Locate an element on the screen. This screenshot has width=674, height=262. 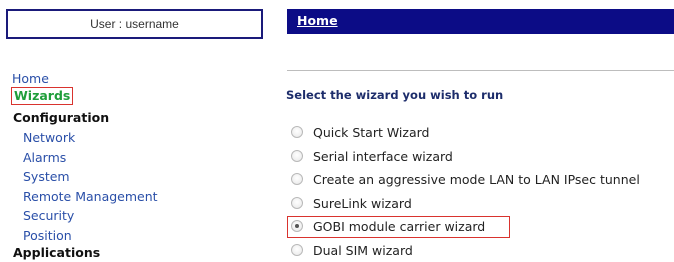
radio-button-selected is located at coordinates (297, 226).